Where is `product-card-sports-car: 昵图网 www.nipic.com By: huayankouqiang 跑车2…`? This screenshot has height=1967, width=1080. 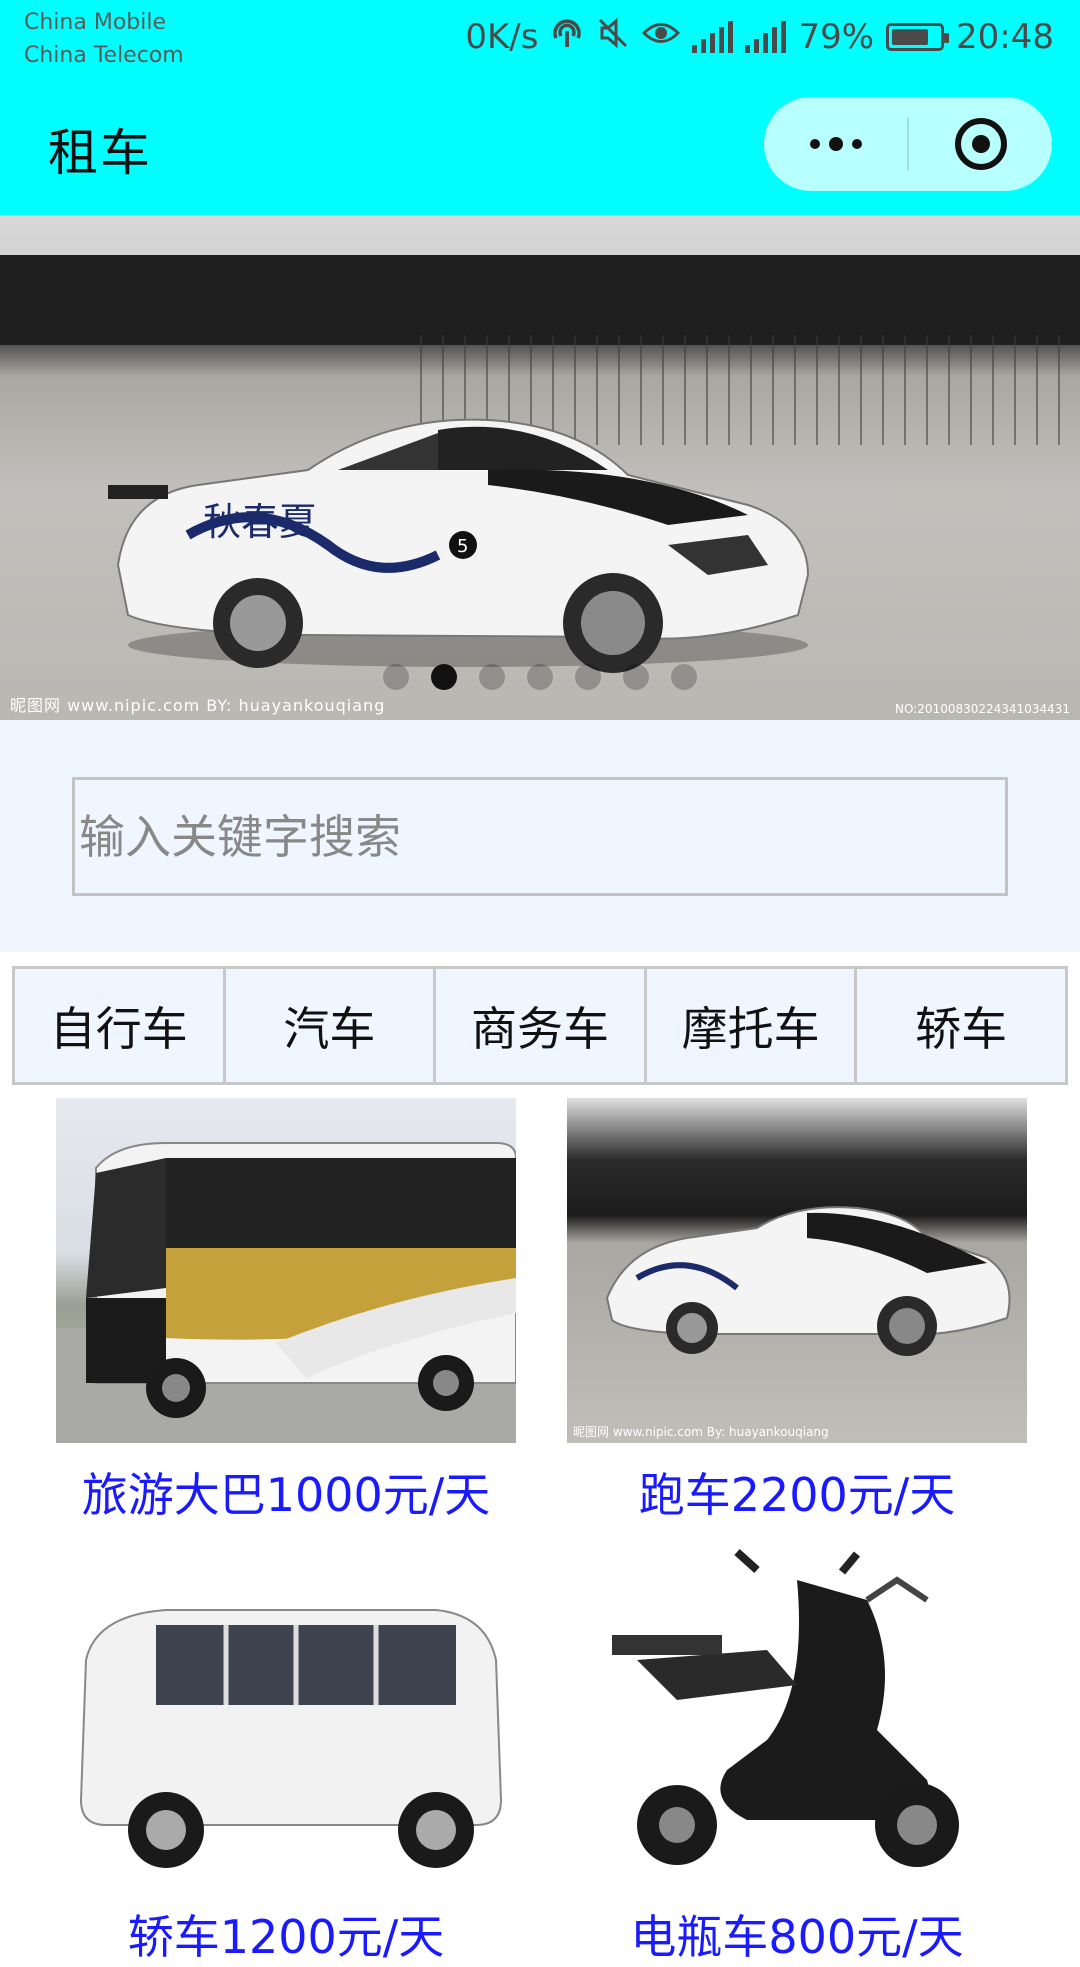
product-card-sports-car: 昵图网 www.nipic.com By: huayankouqiang 跑车2… is located at coordinates (797, 1311).